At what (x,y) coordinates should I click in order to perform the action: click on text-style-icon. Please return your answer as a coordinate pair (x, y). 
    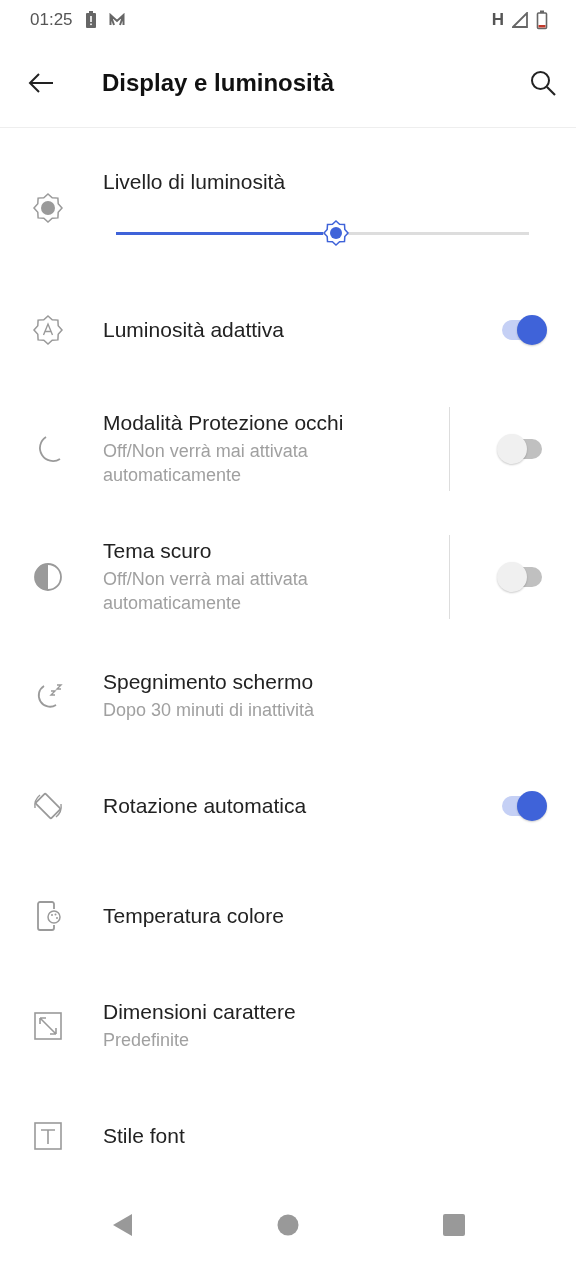
    Looking at the image, I should click on (48, 1135).